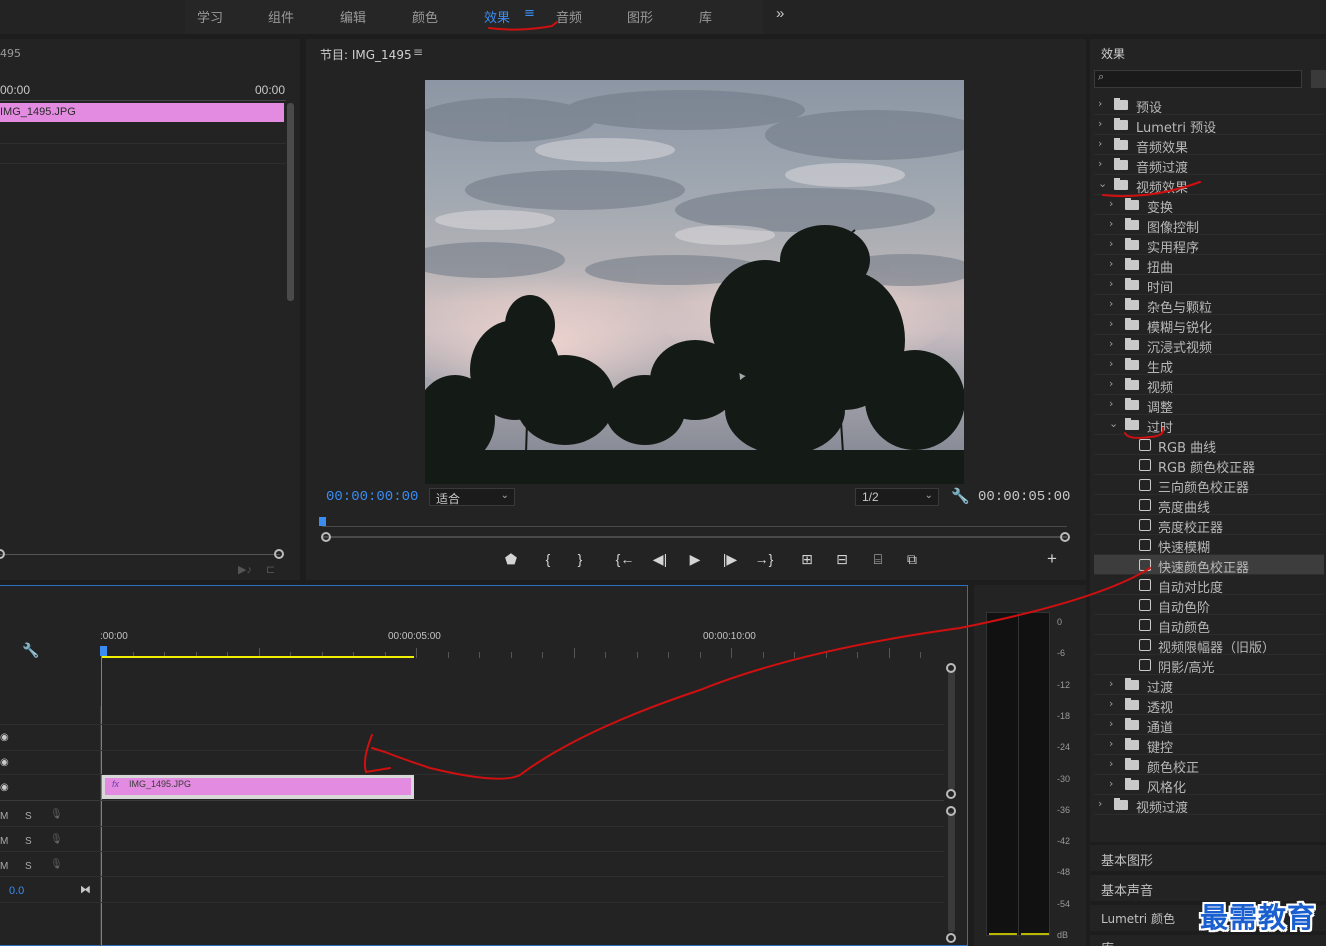 This screenshot has width=1326, height=946. I want to click on annotation-underline-obsolete, so click(1144, 433).